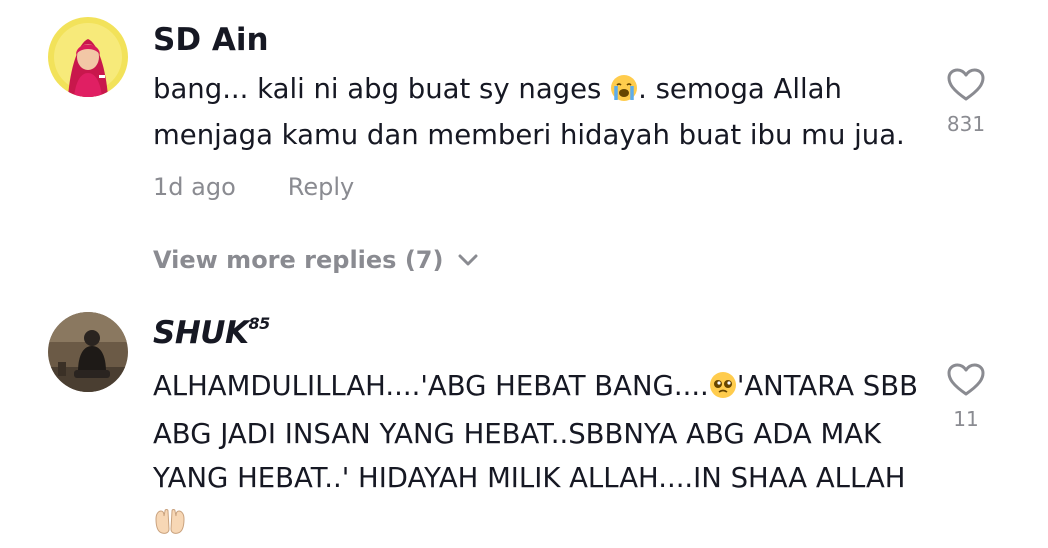 The width and height of the screenshot is (1048, 548). What do you see at coordinates (194, 187) in the screenshot?
I see `comment-time: 1d ago` at bounding box center [194, 187].